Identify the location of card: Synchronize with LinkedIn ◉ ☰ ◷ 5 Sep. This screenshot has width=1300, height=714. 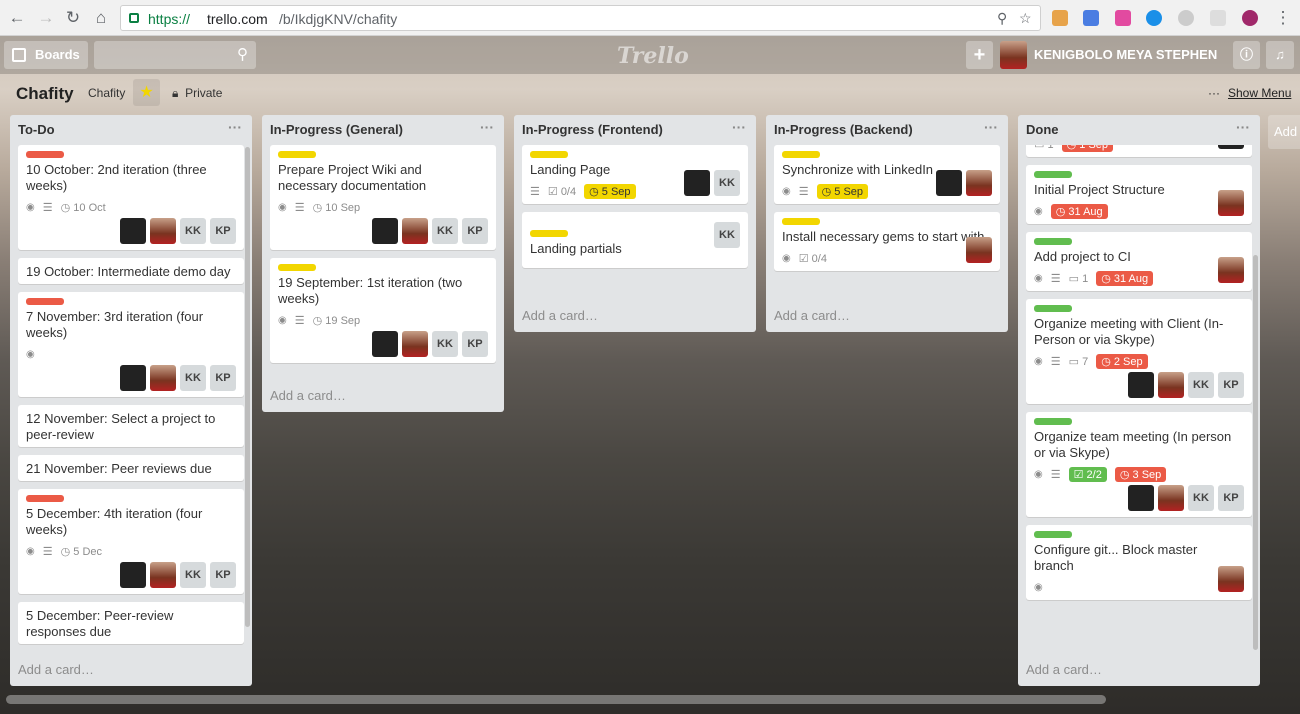
(887, 174).